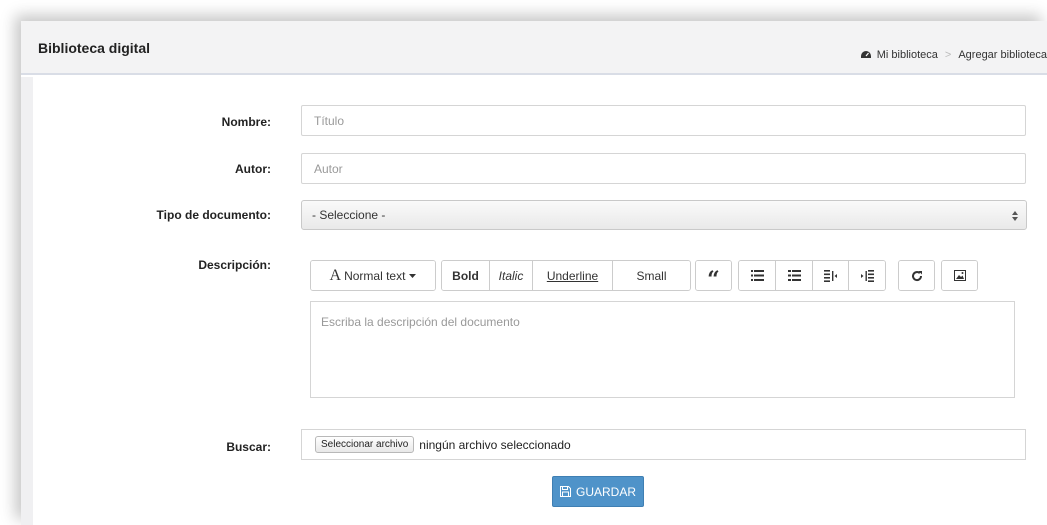  What do you see at coordinates (663, 120) in the screenshot?
I see `nombre-input: Título` at bounding box center [663, 120].